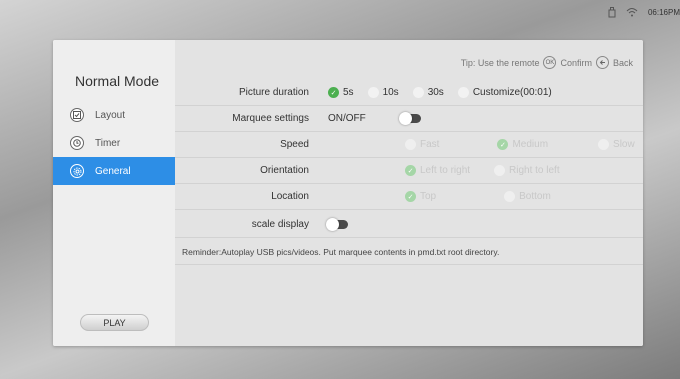 This screenshot has height=379, width=680. I want to click on orientation-option-ltr: ✓ Left to right, so click(437, 170).